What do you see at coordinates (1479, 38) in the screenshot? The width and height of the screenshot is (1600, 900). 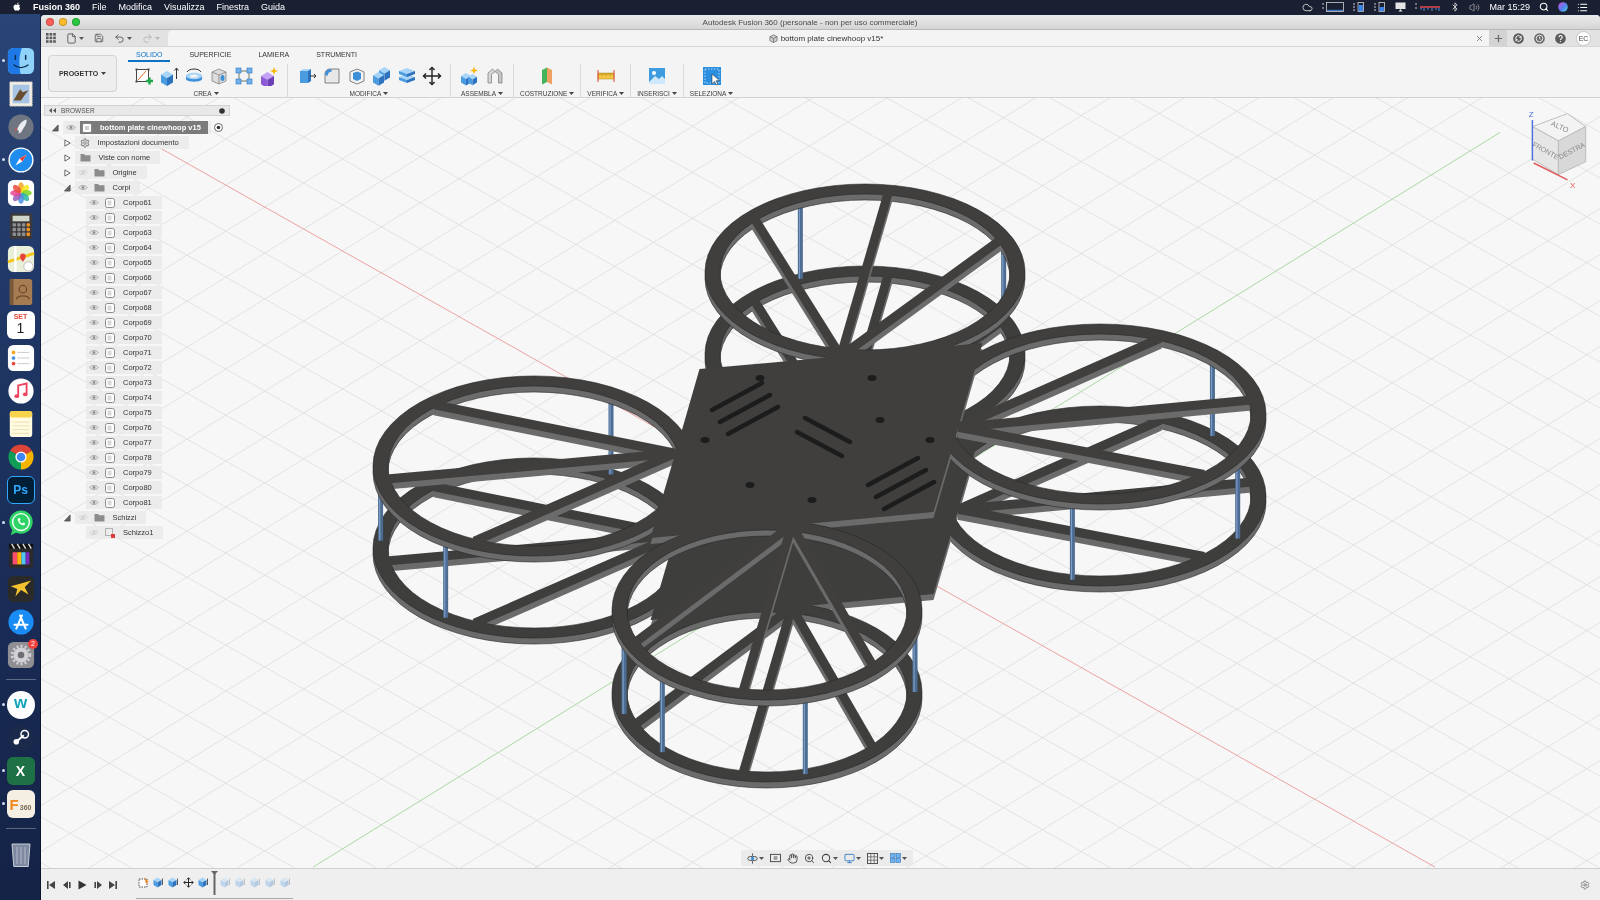 I see `close-icon` at bounding box center [1479, 38].